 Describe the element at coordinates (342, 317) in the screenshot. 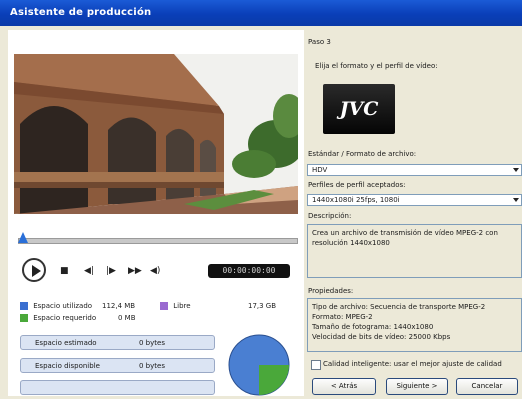

I see `property-line: Formato: MPEG-2` at that location.